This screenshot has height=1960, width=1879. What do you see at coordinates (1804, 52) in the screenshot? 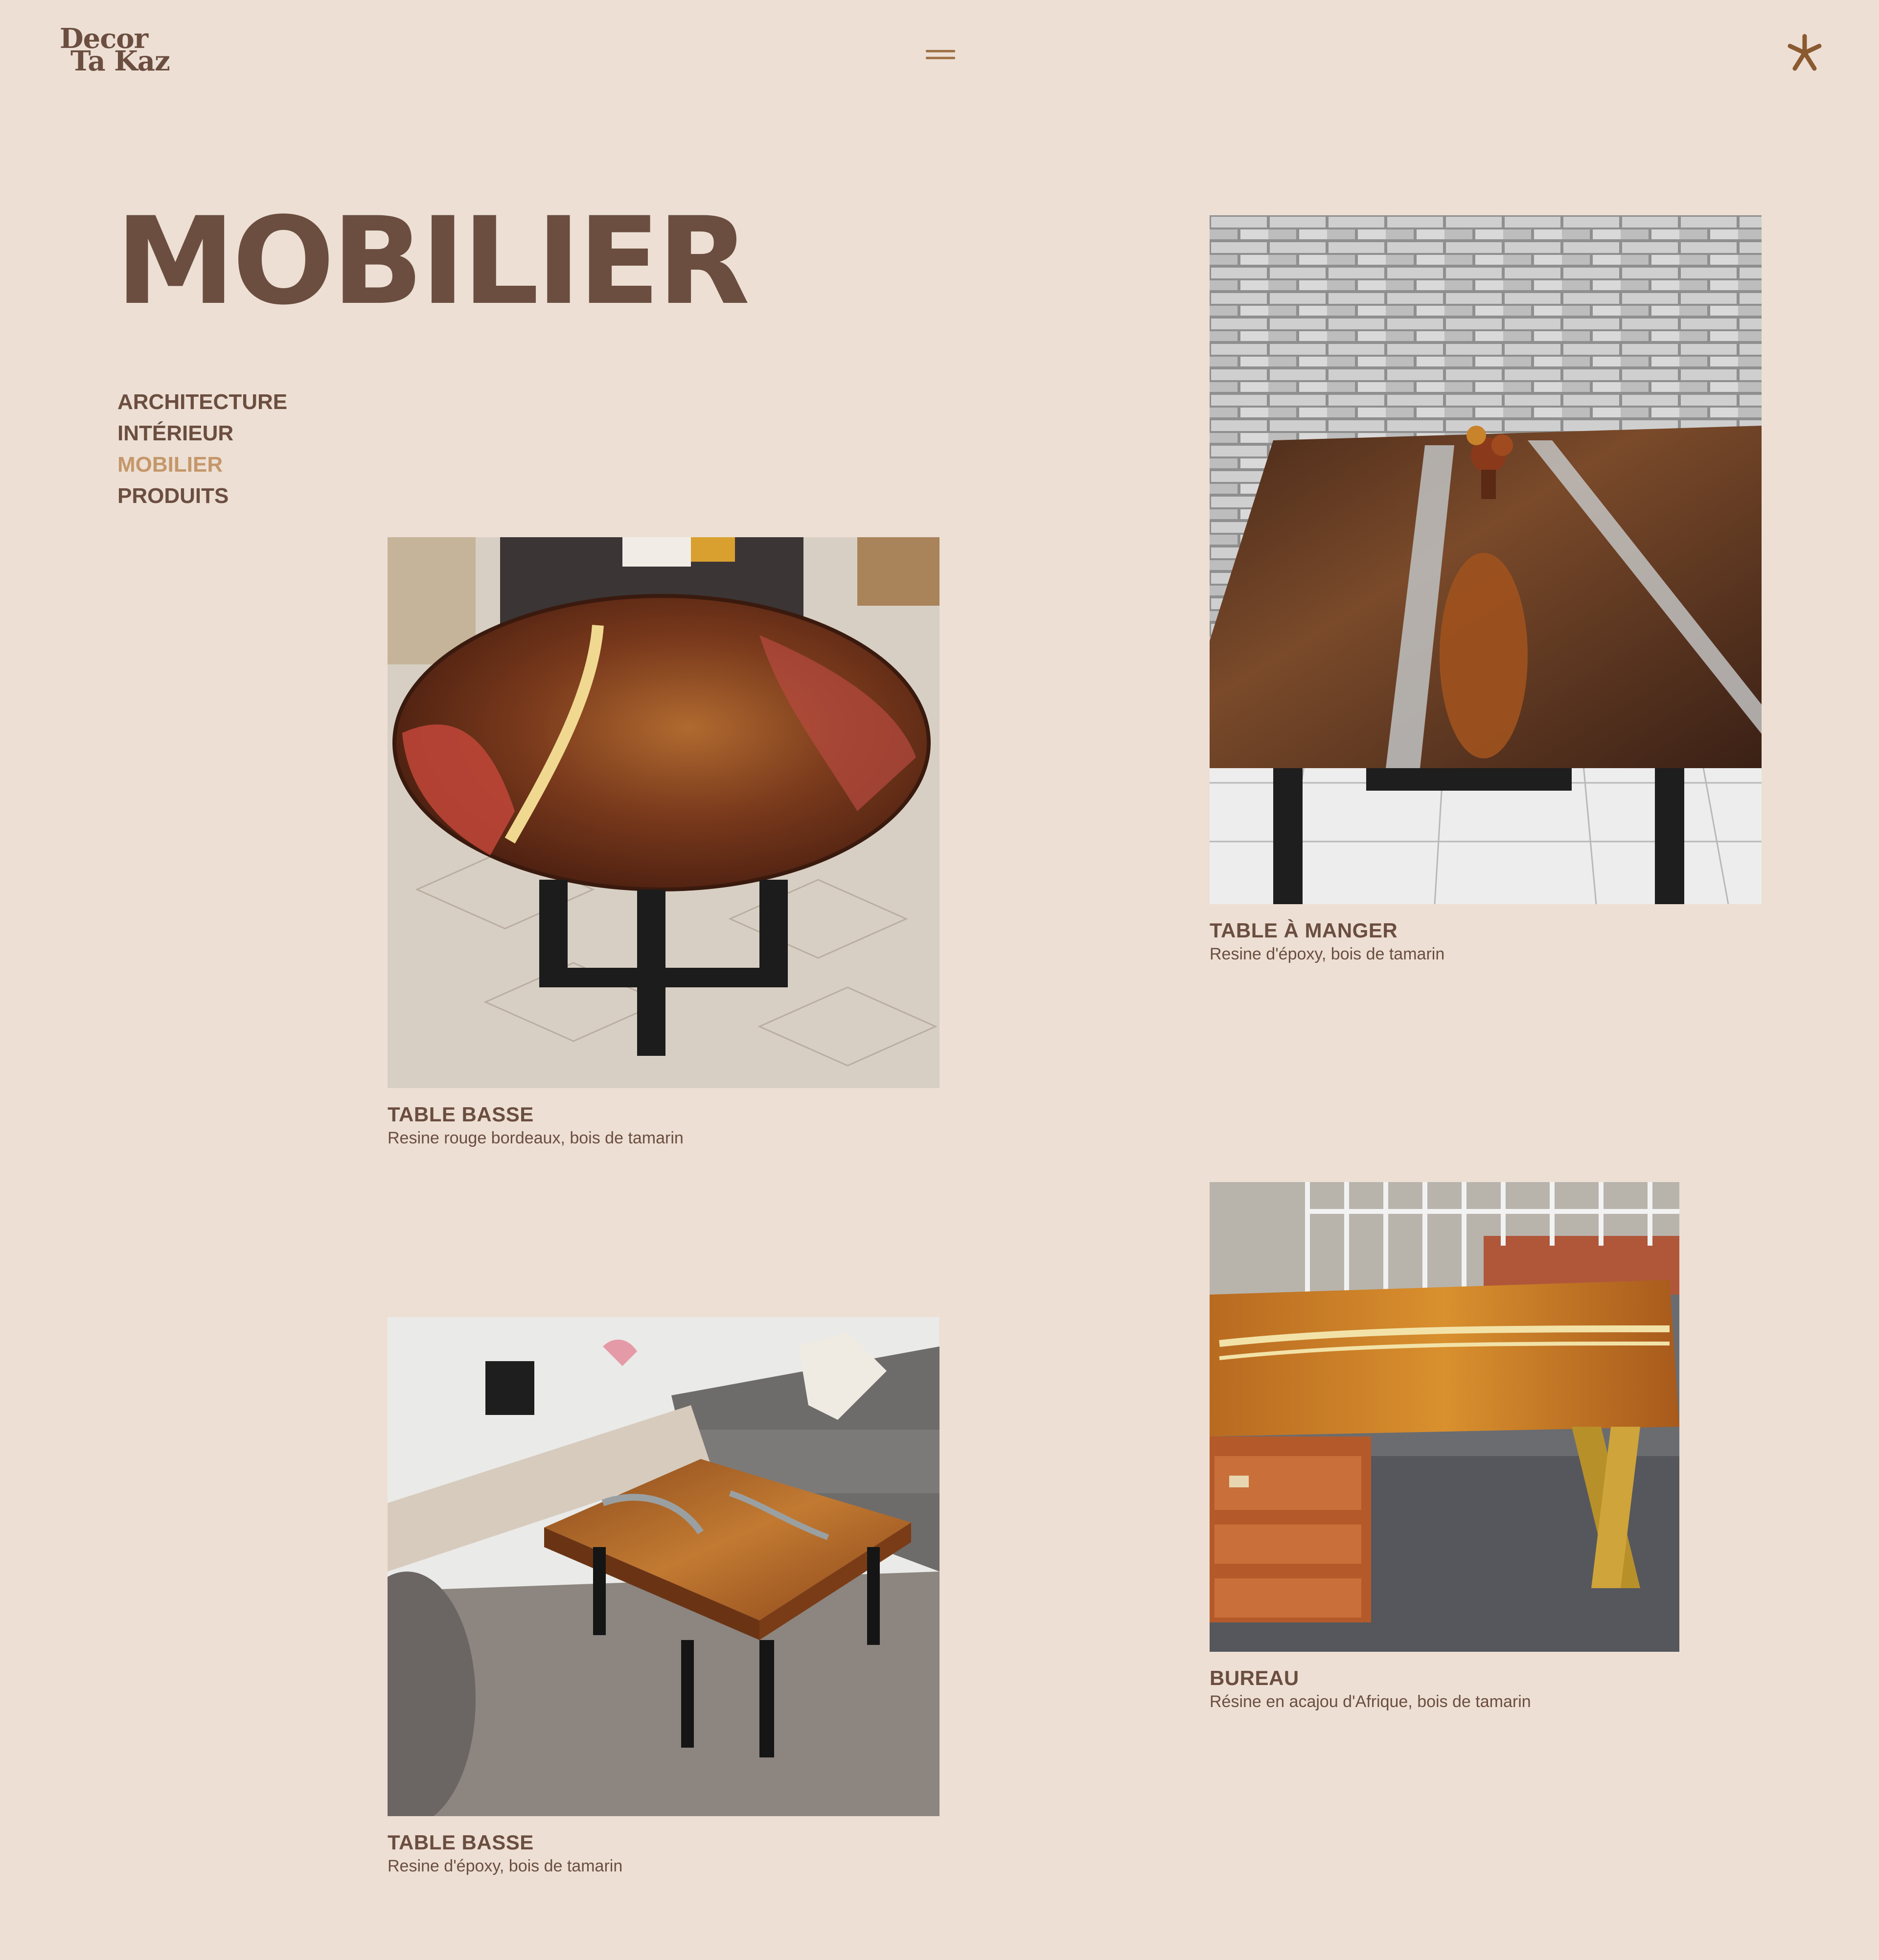
I see `asterisk-icon` at bounding box center [1804, 52].